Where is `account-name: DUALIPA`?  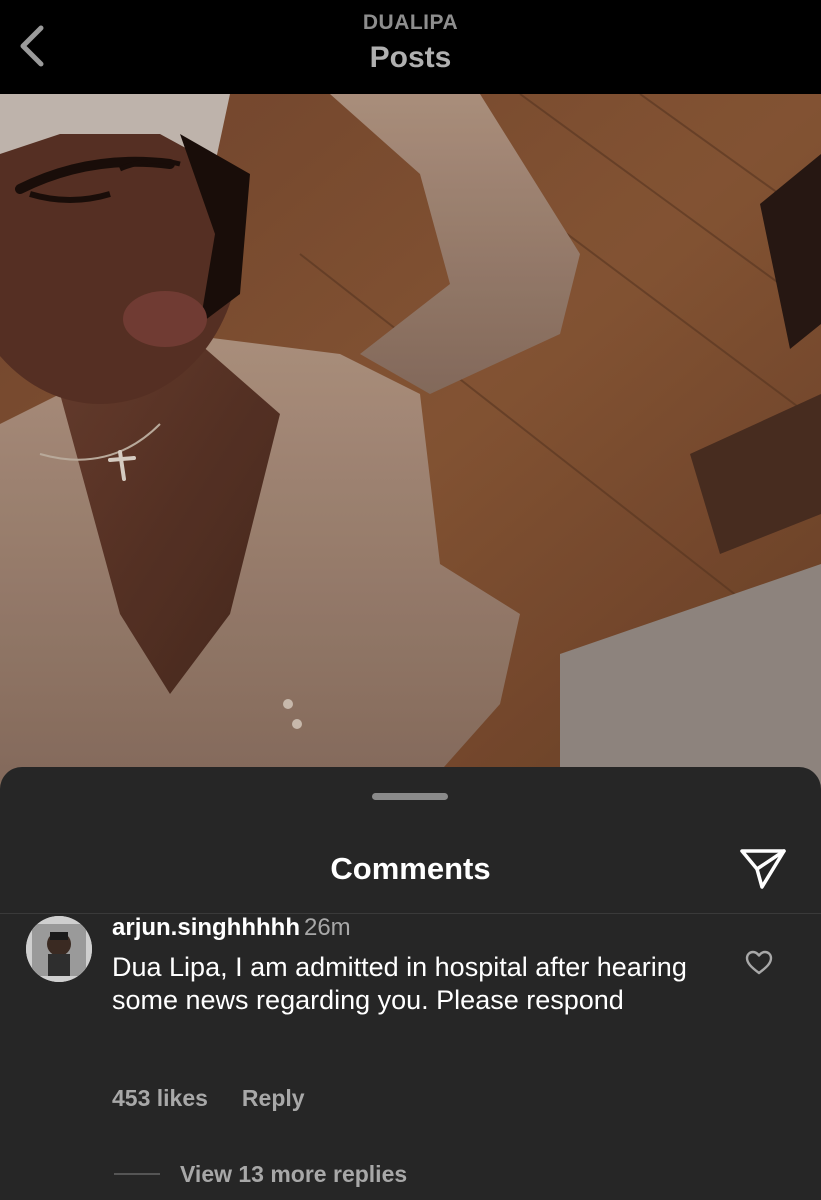 account-name: DUALIPA is located at coordinates (410, 23).